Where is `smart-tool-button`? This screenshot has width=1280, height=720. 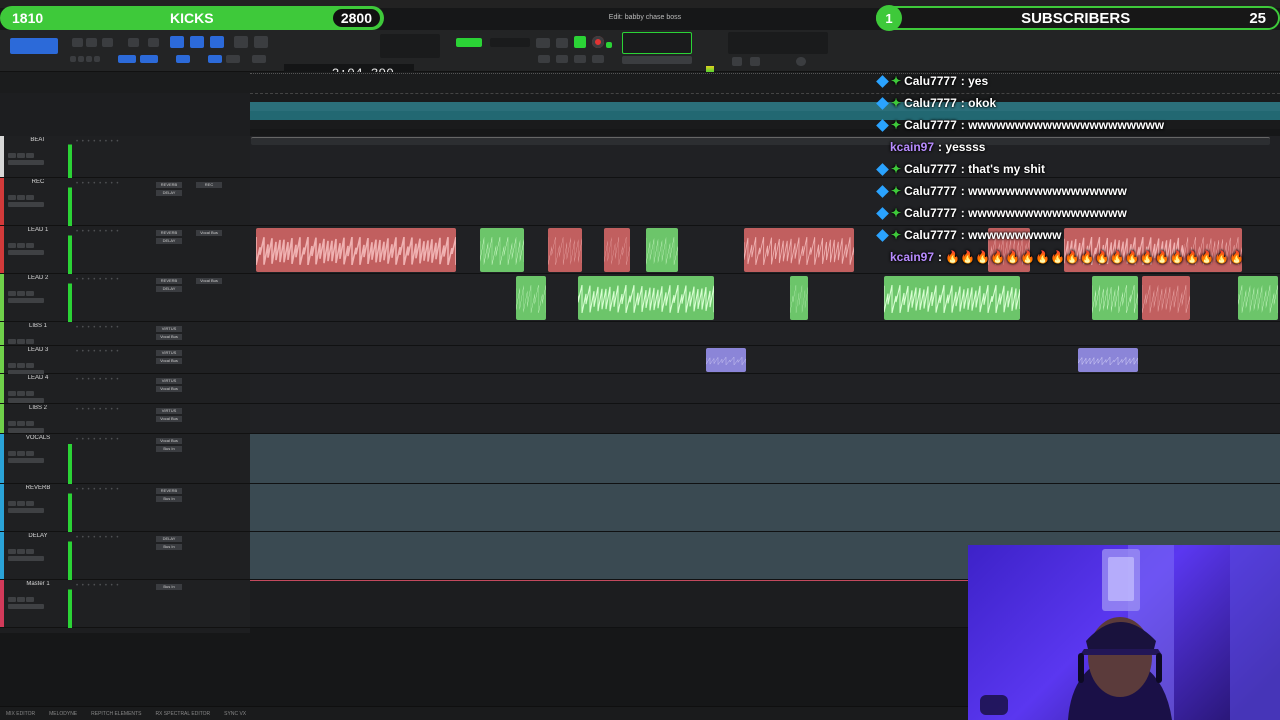
smart-tool-button is located at coordinates (177, 42).